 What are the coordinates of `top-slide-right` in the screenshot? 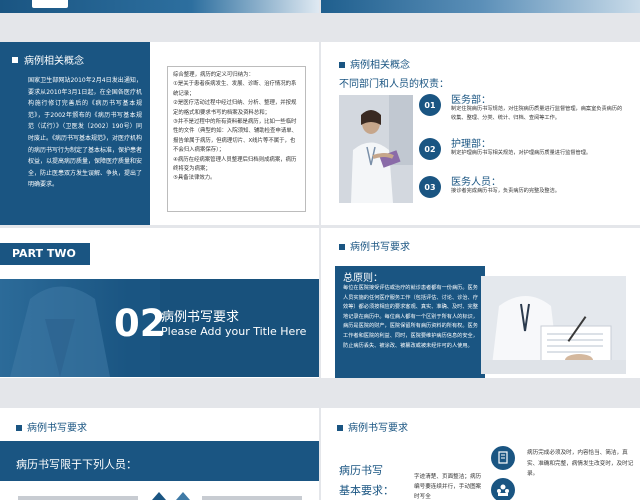 It's located at (480, 6).